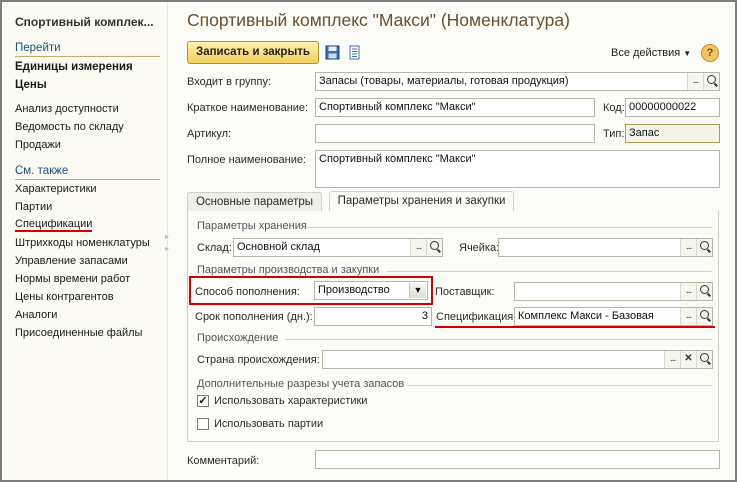 This screenshot has width=737, height=482. Describe the element at coordinates (586, 316) in the screenshot. I see `spec-value: Комплекс Макси - Базовая` at that location.